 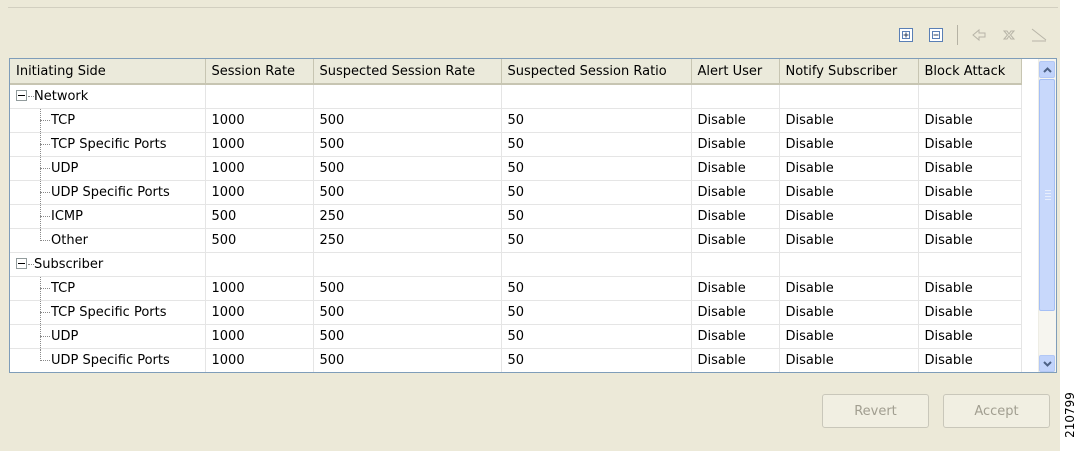 I want to click on tree-group-row: Subscriber, so click(x=516, y=264).